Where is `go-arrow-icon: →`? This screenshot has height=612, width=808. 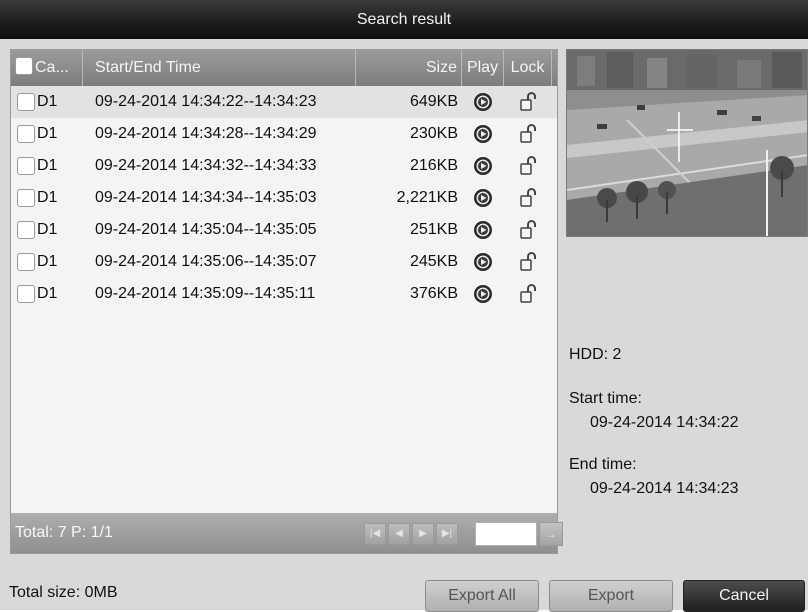 go-arrow-icon: → is located at coordinates (551, 534).